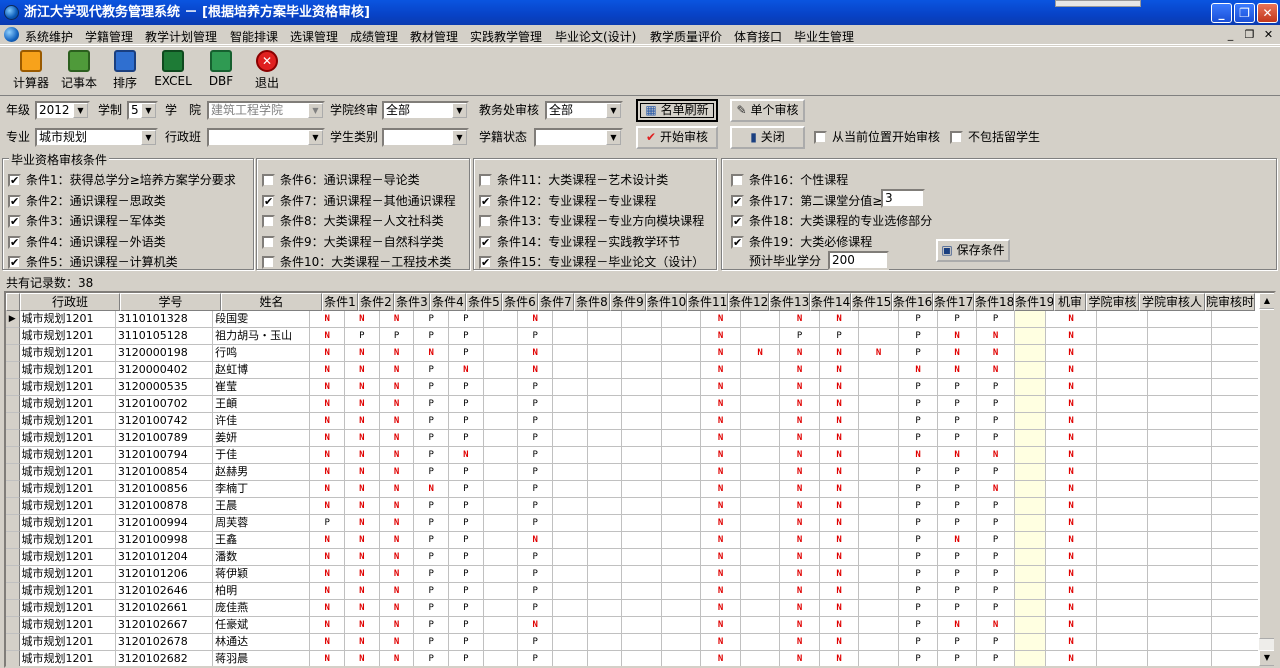 The width and height of the screenshot is (1280, 668). I want to click on menu-course-selection: 选课管理, so click(314, 36).